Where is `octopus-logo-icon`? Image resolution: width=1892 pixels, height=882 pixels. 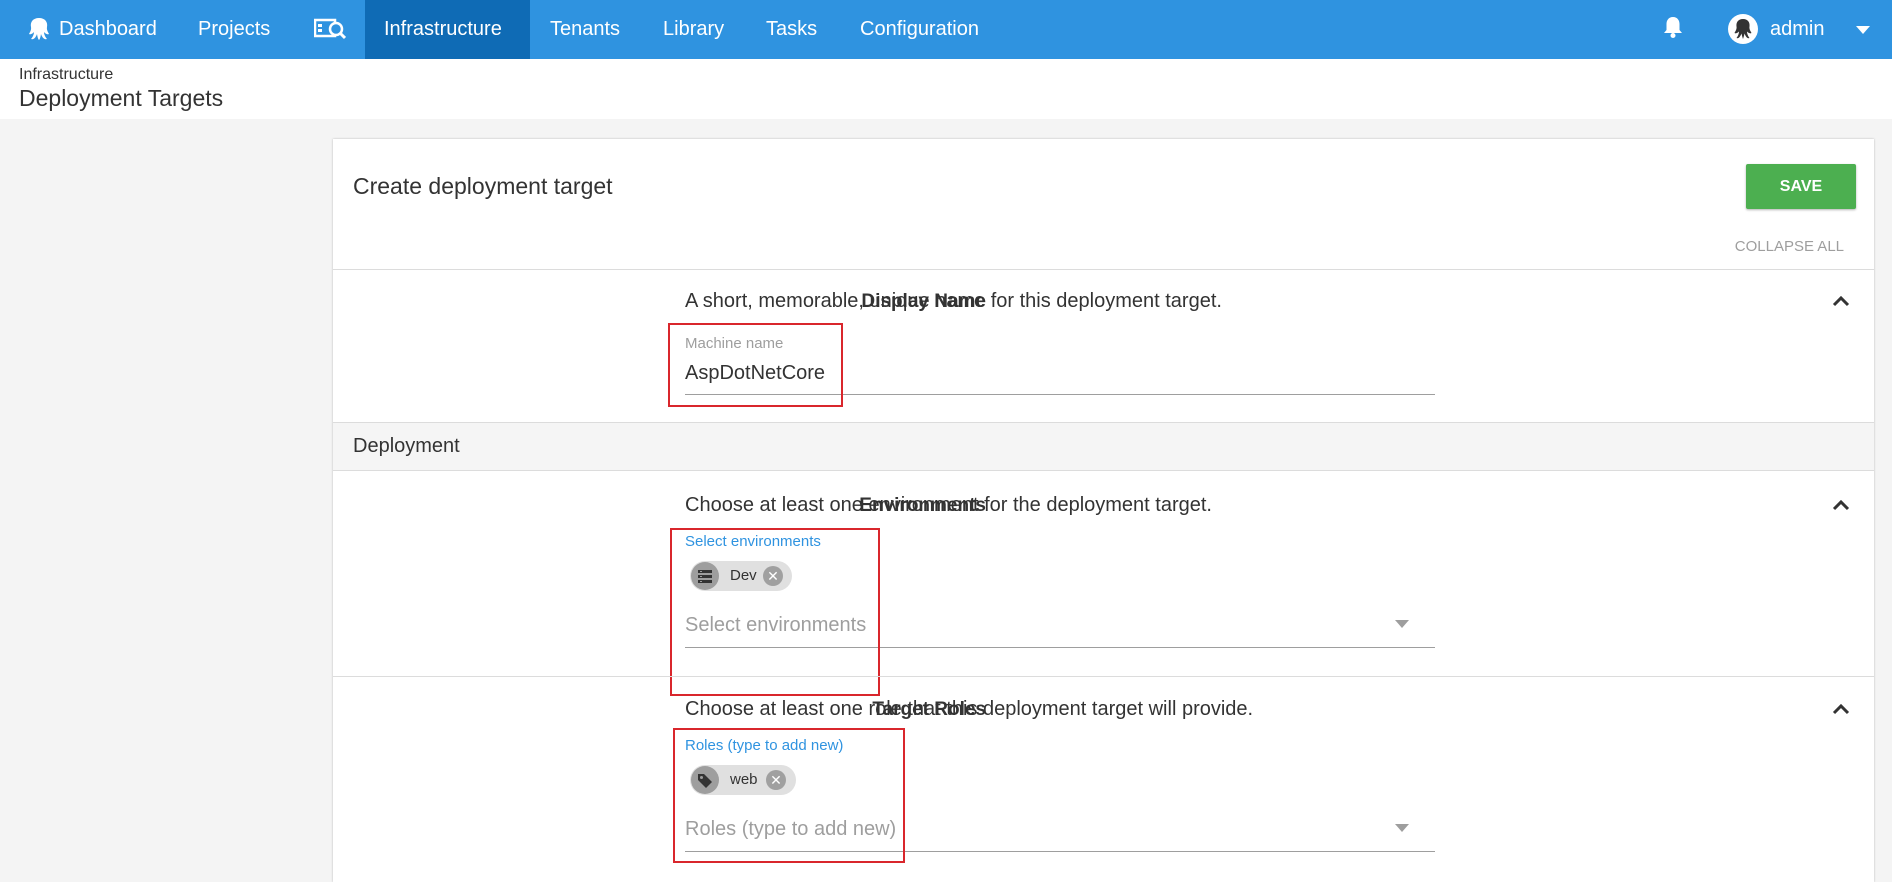
octopus-logo-icon is located at coordinates (39, 29).